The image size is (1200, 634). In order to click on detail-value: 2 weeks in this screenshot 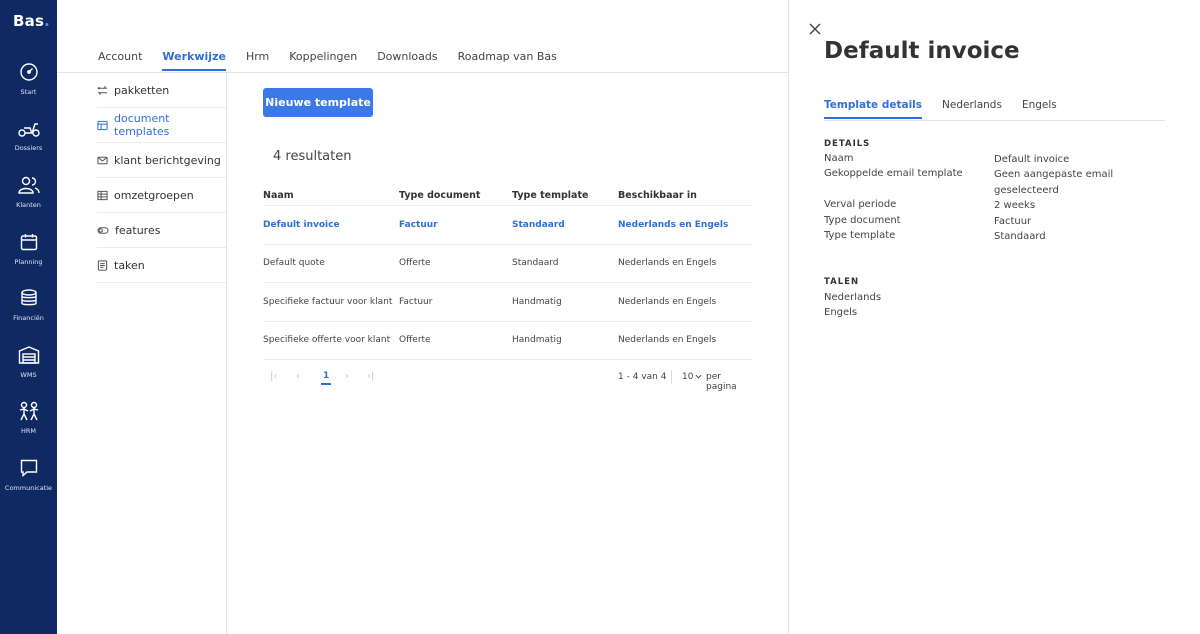, I will do `click(1015, 205)`.